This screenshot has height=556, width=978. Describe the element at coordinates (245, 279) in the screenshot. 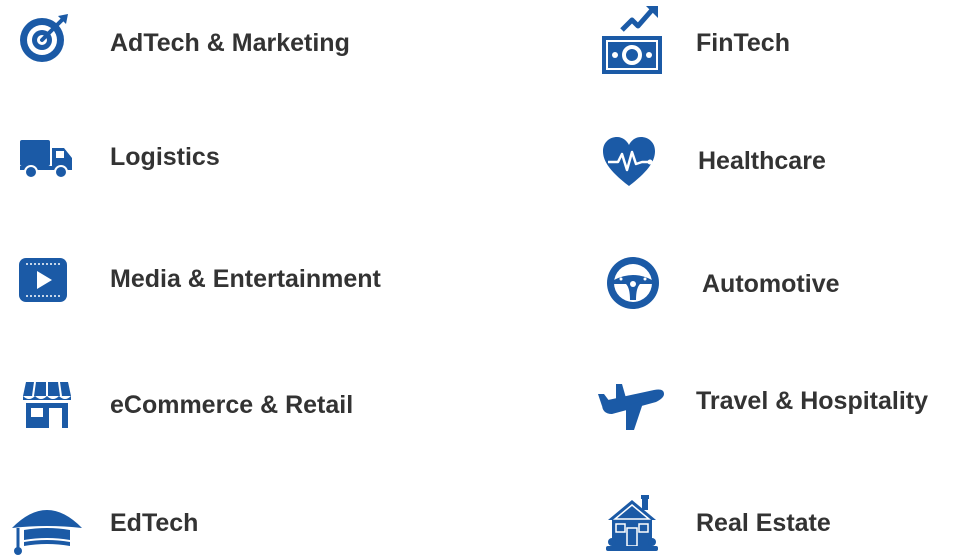

I see `industry-label: Media & Entertainment` at that location.